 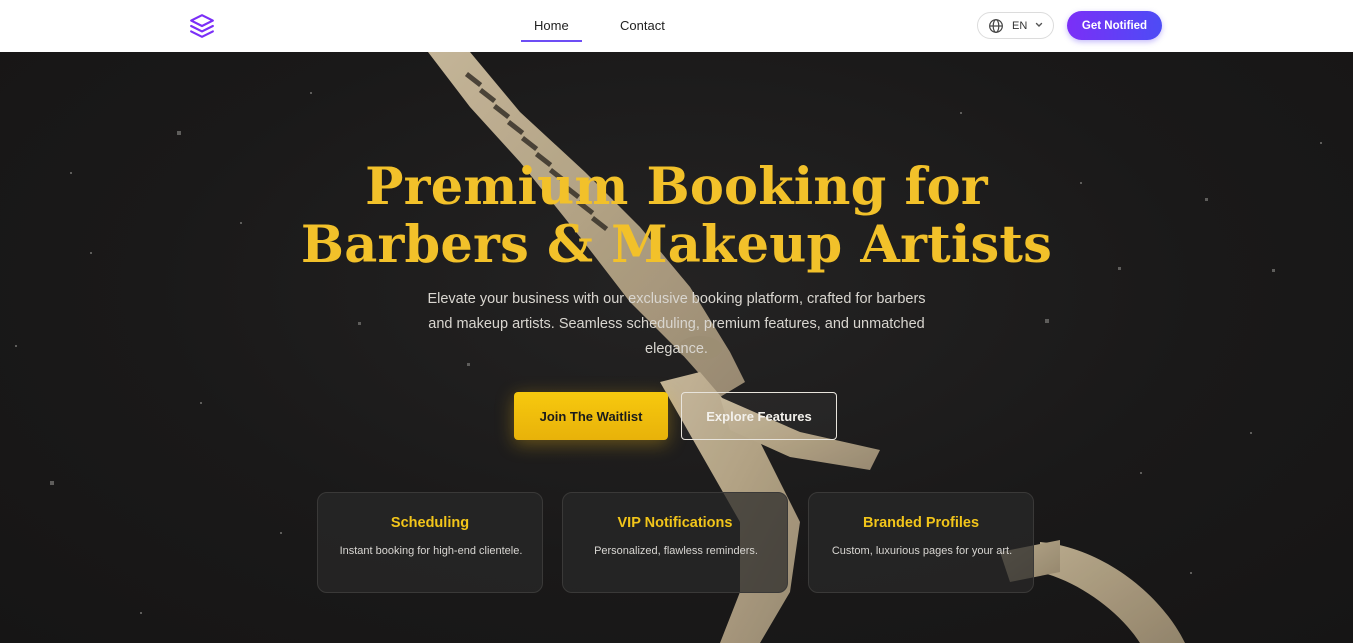 I want to click on language-selector: EN, so click(x=1015, y=25).